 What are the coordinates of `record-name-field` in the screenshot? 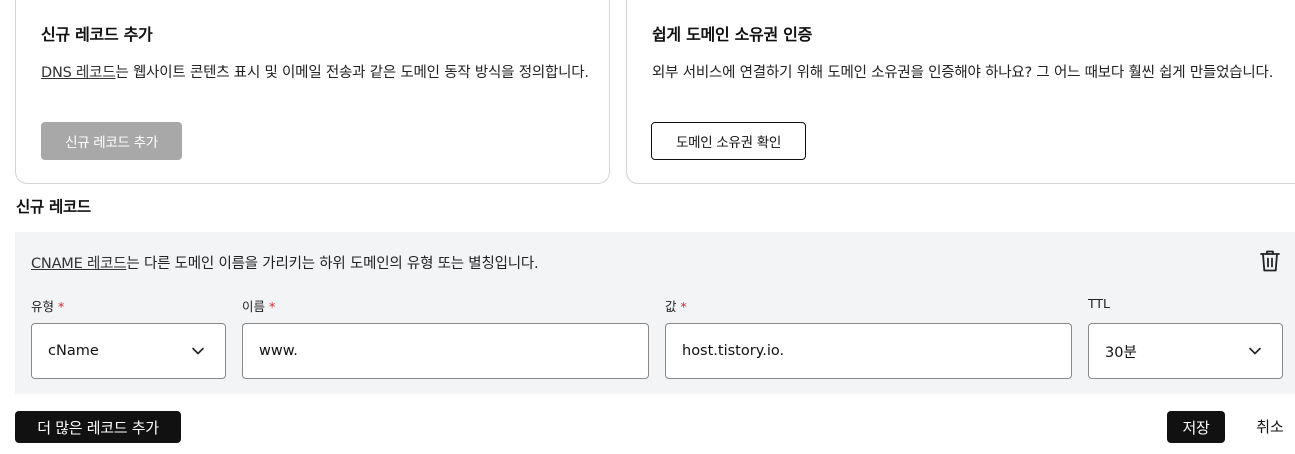 It's located at (445, 351).